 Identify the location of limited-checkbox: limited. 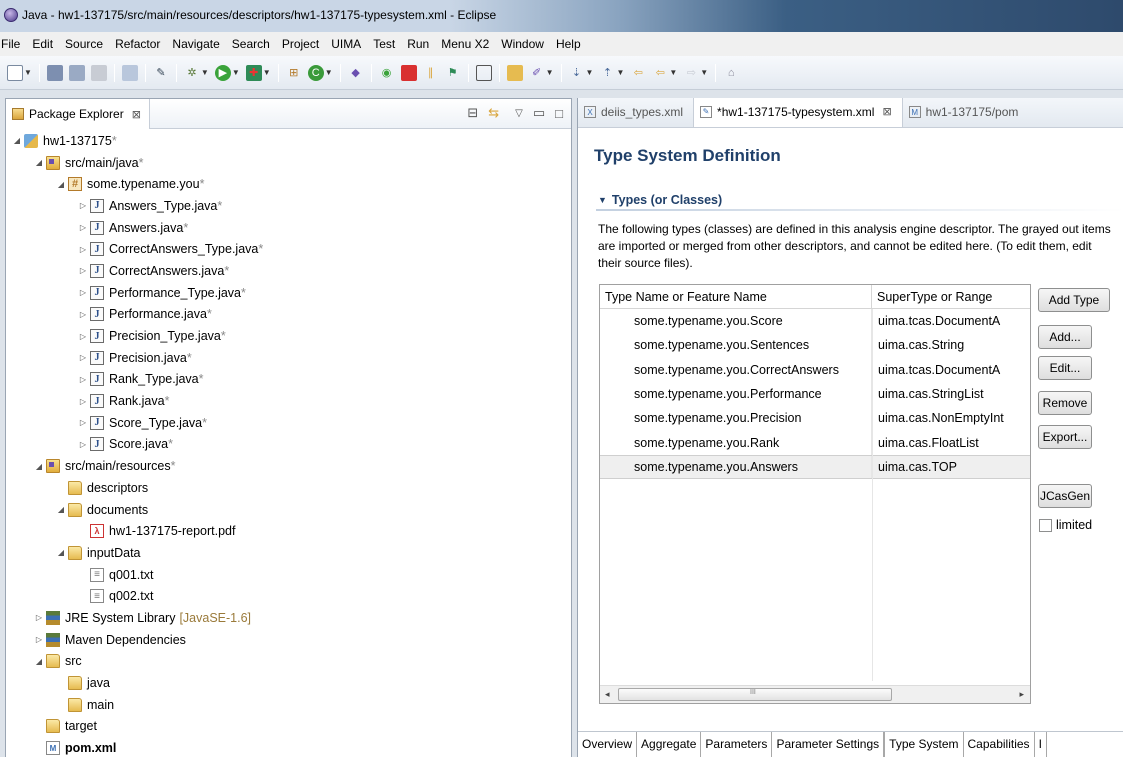
(1065, 525).